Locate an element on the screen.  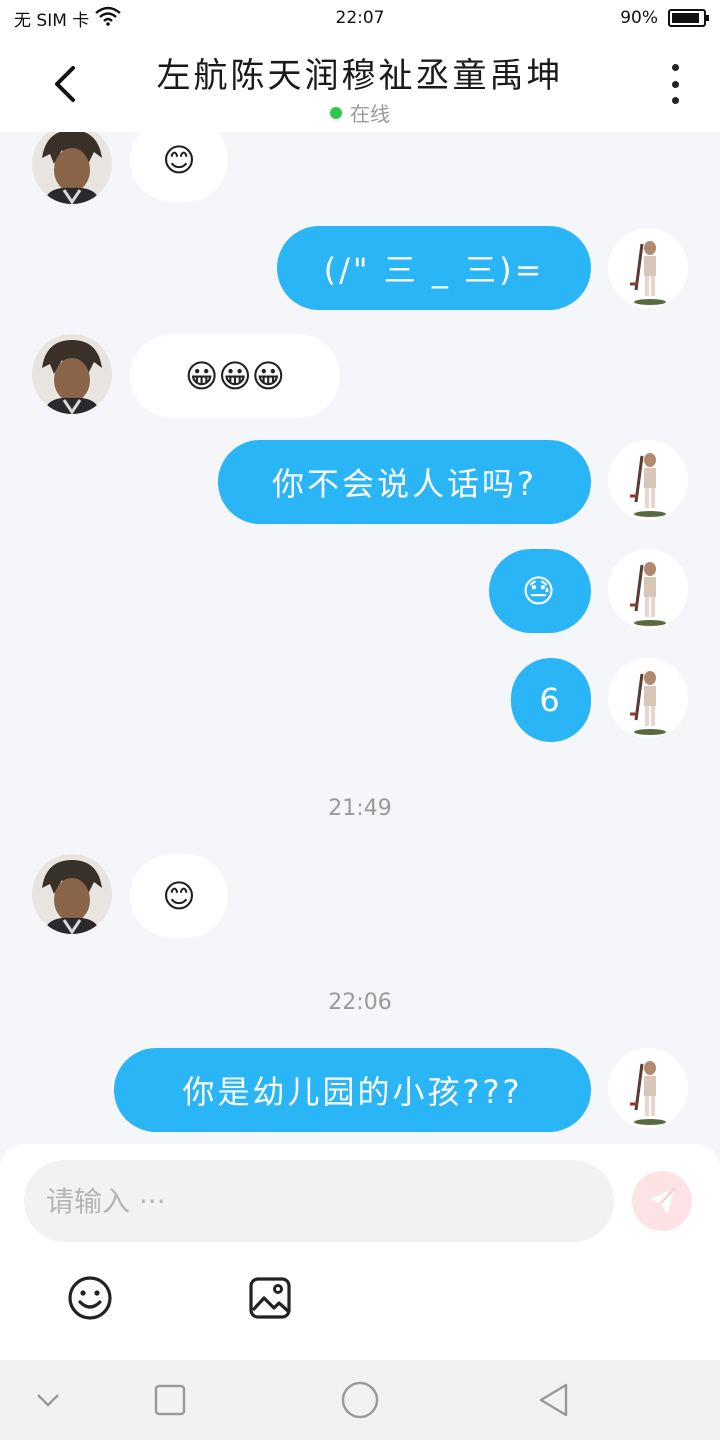
message-bubble-outgoing: (/" 三 _ 三)= is located at coordinates (434, 268).